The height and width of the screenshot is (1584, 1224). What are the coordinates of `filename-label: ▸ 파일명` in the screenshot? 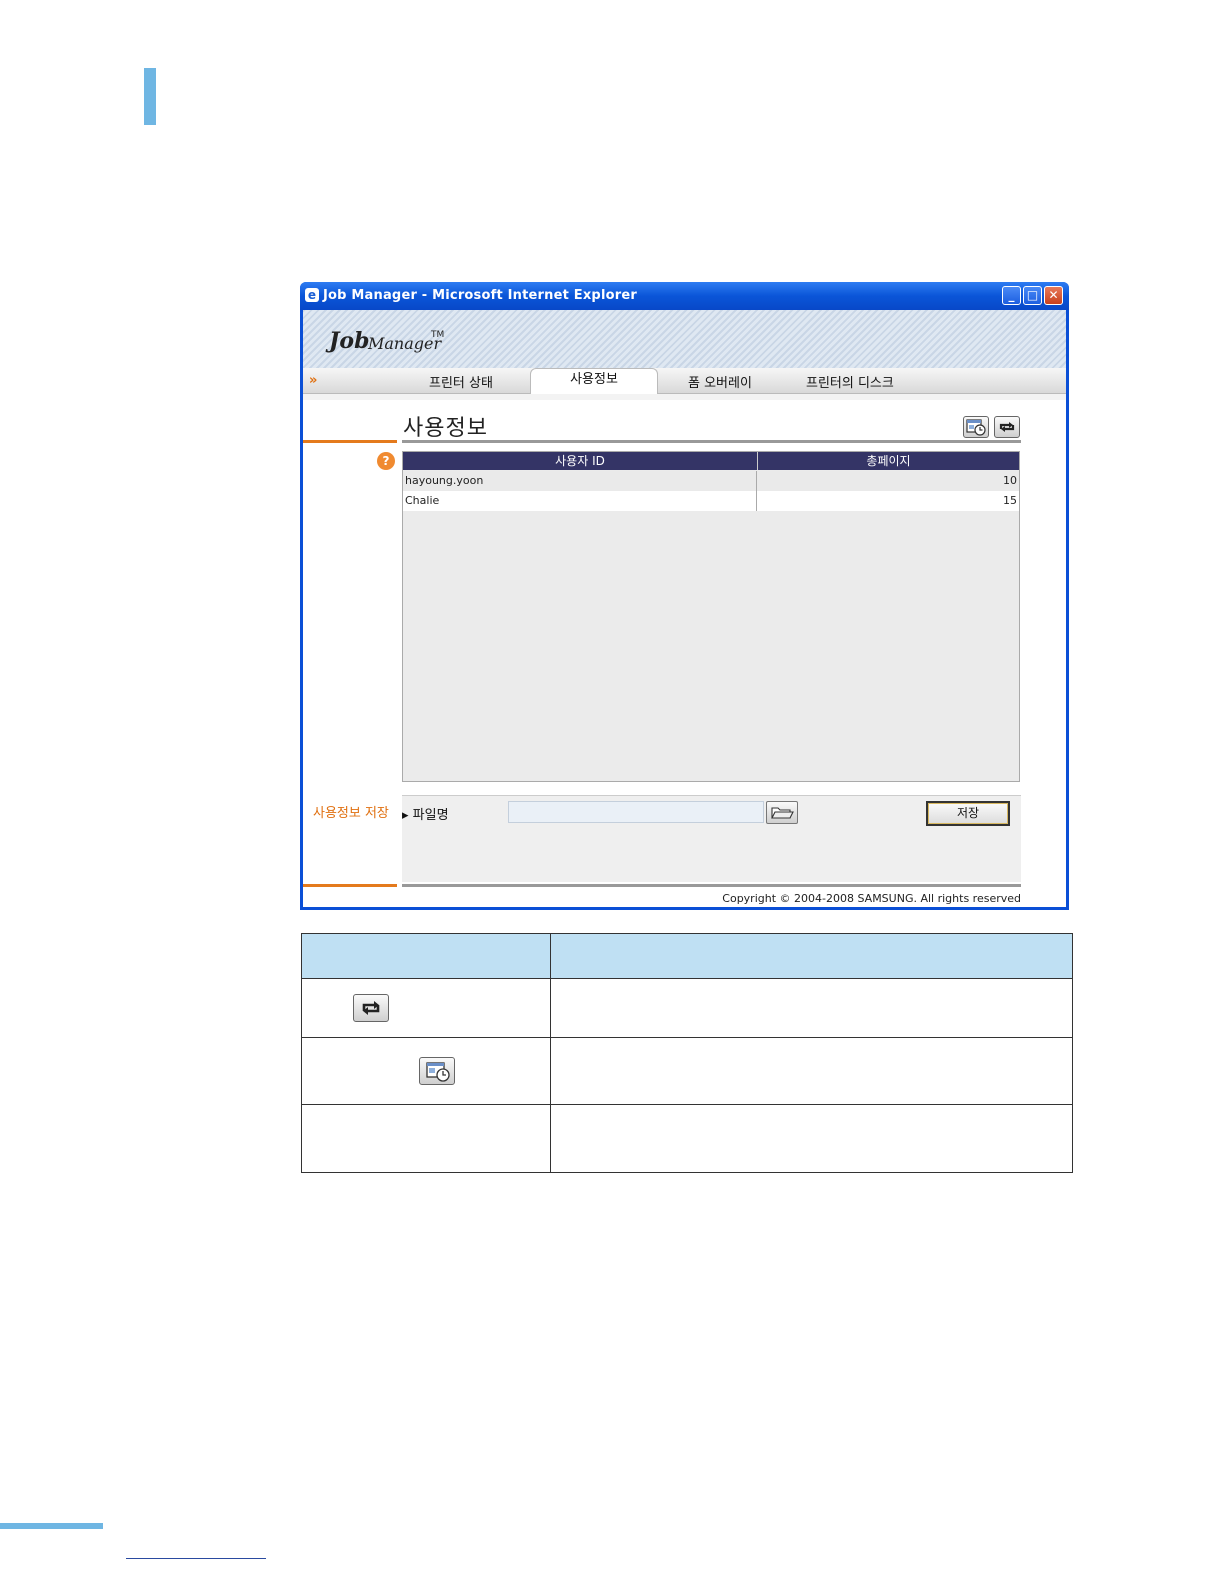 It's located at (425, 815).